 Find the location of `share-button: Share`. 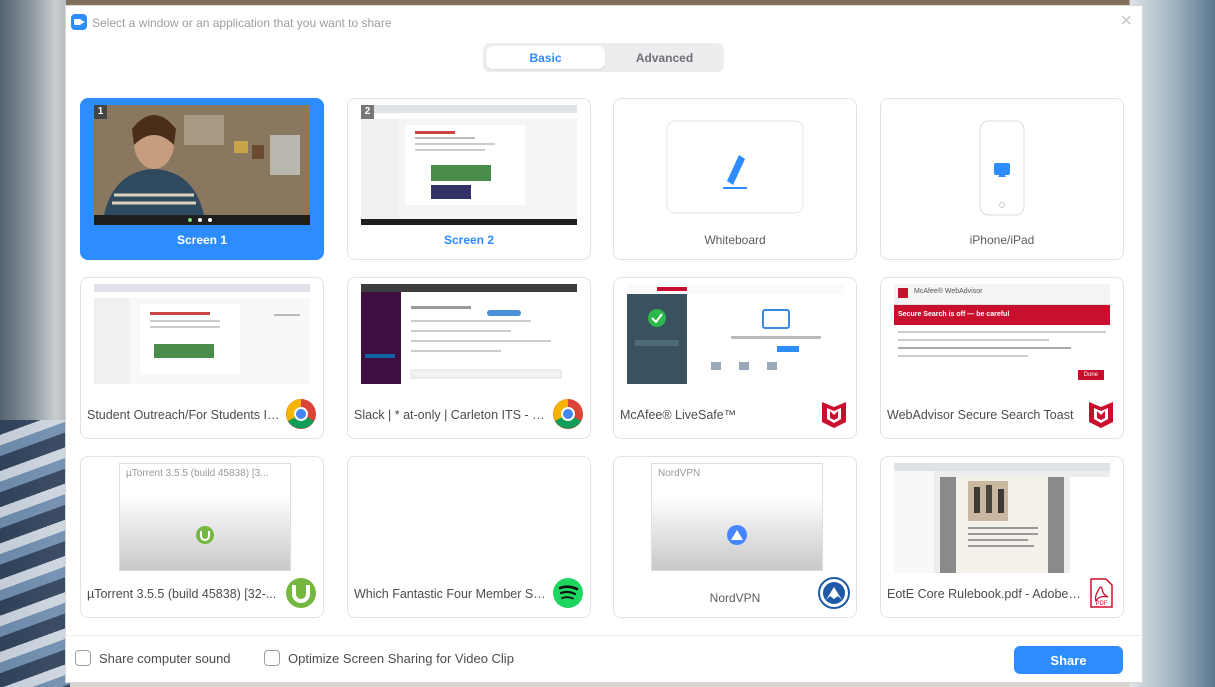

share-button: Share is located at coordinates (1068, 660).